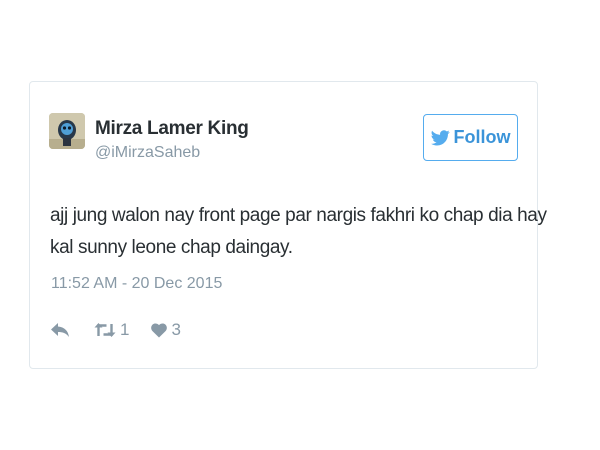 The image size is (600, 450). What do you see at coordinates (105, 330) in the screenshot?
I see `retweet-icon` at bounding box center [105, 330].